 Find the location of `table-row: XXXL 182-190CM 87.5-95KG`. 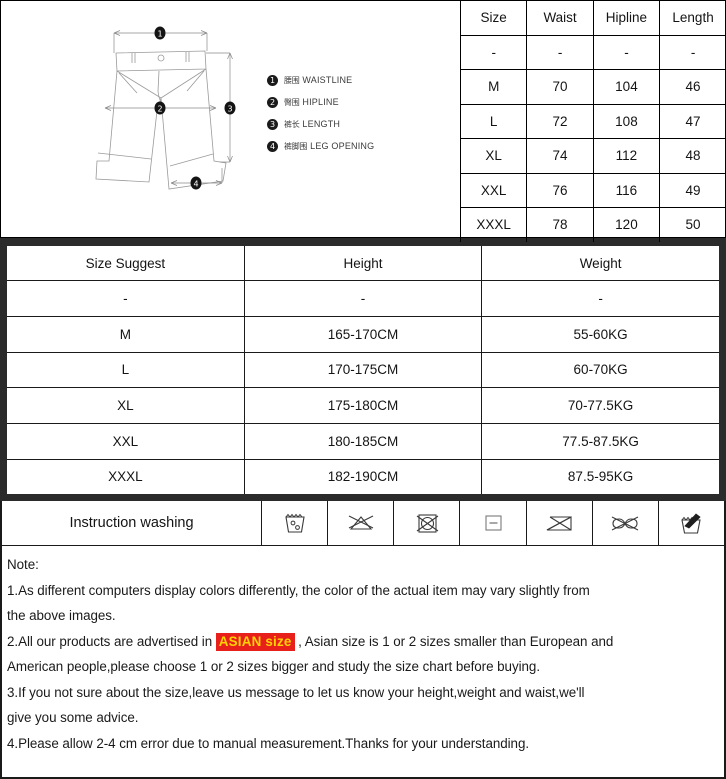

table-row: XXXL 182-190CM 87.5-95KG is located at coordinates (363, 476).